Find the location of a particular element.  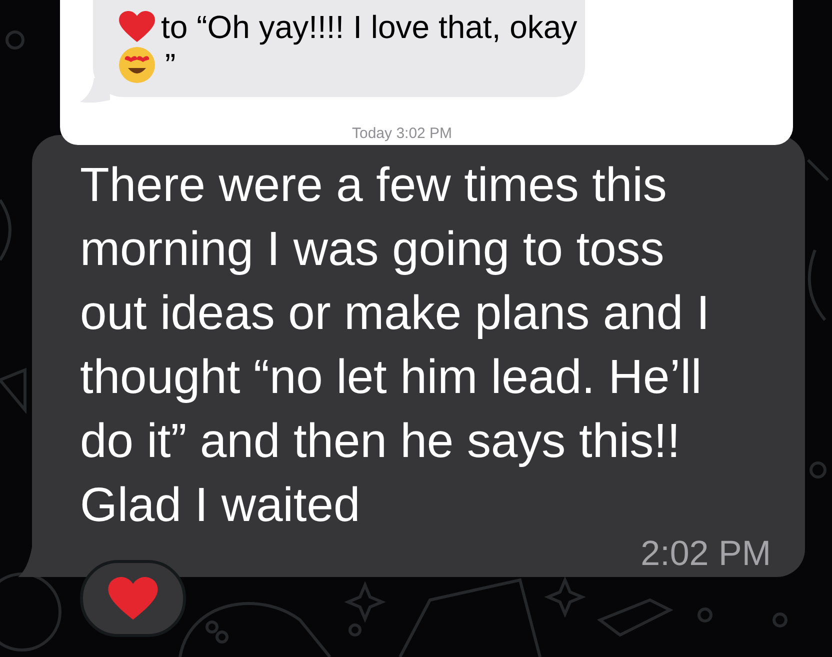

timestamp: Today 3:02 PM is located at coordinates (402, 134).